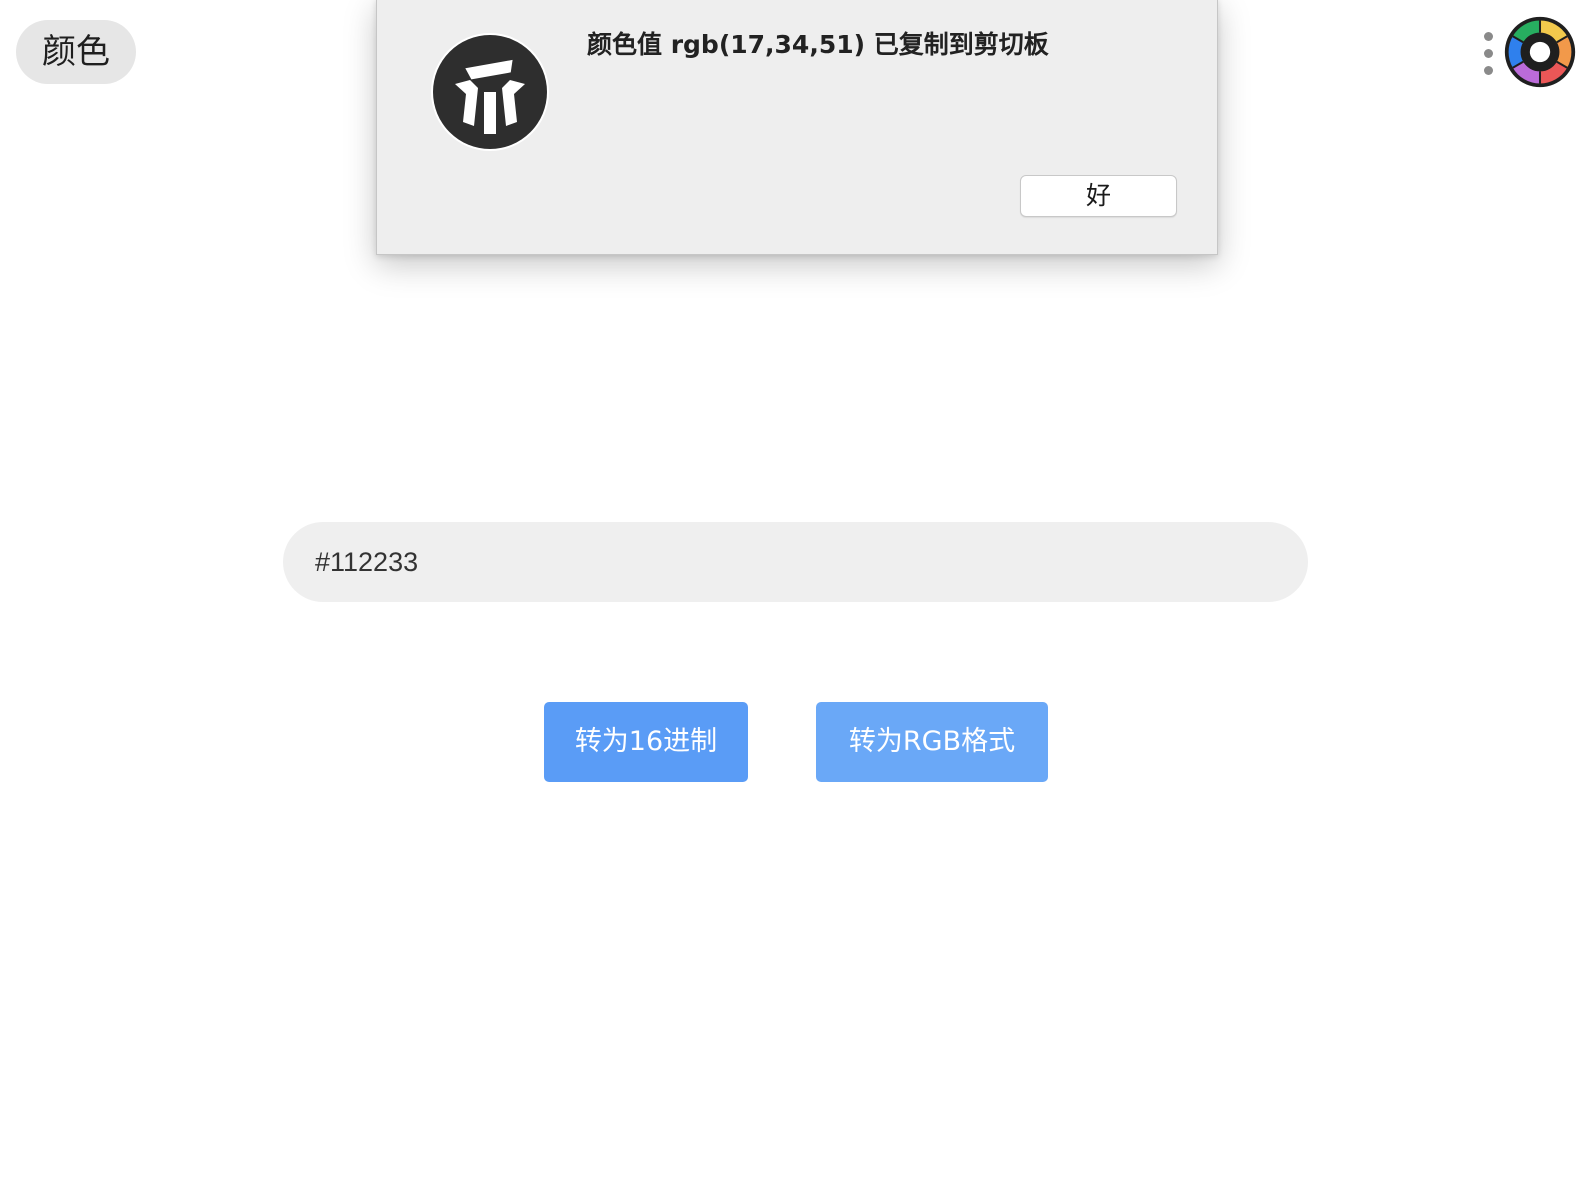 Image resolution: width=1596 pixels, height=1194 pixels. What do you see at coordinates (646, 742) in the screenshot?
I see `convert-to-hex-button: 转为16进制` at bounding box center [646, 742].